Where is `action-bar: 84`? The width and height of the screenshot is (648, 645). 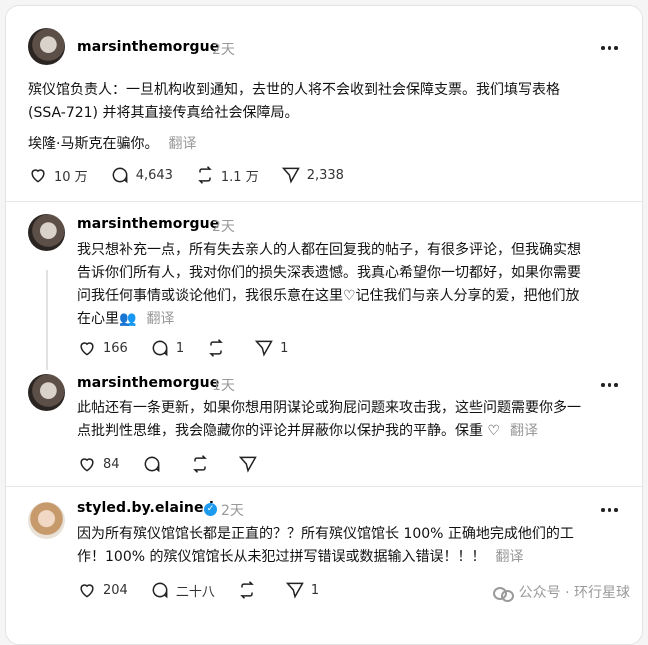 action-bar: 84 is located at coordinates (181, 464).